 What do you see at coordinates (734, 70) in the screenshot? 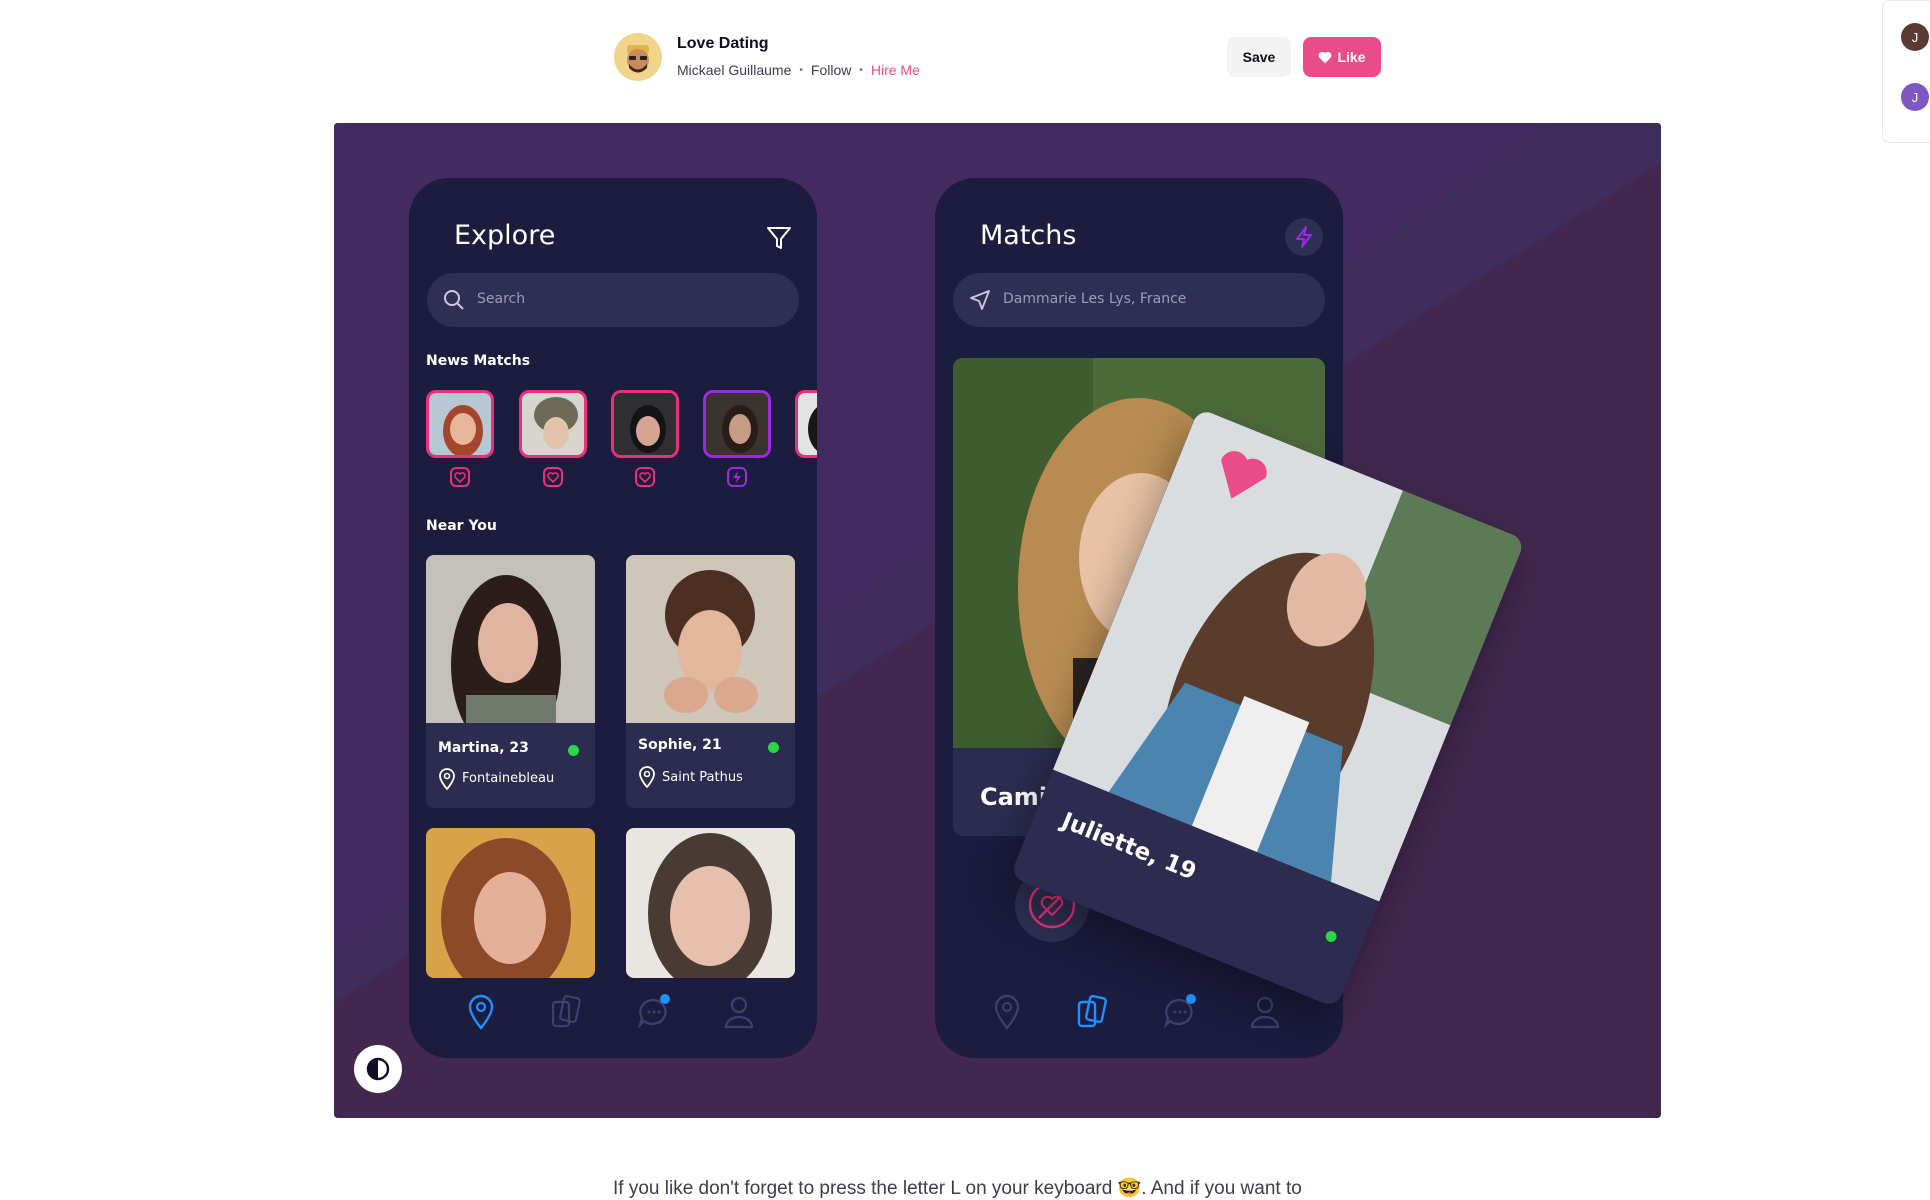
I see `author-name-link: Mickael Guillaume` at bounding box center [734, 70].